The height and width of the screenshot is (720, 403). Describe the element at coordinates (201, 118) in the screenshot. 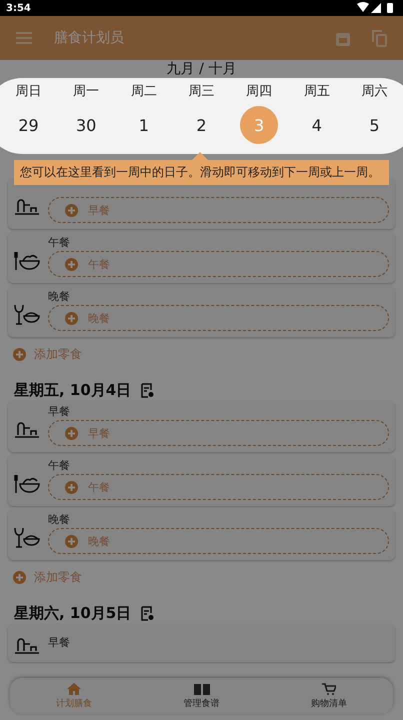

I see `day-tab: 周三 2` at that location.